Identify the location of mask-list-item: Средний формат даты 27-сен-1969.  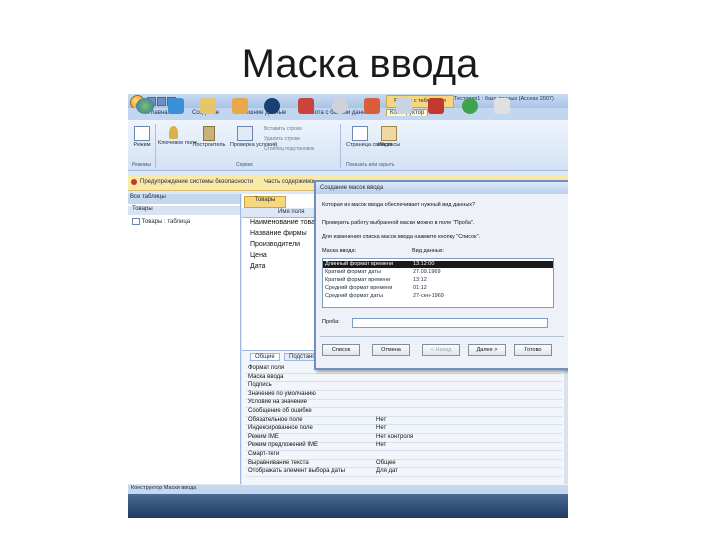
(438, 296).